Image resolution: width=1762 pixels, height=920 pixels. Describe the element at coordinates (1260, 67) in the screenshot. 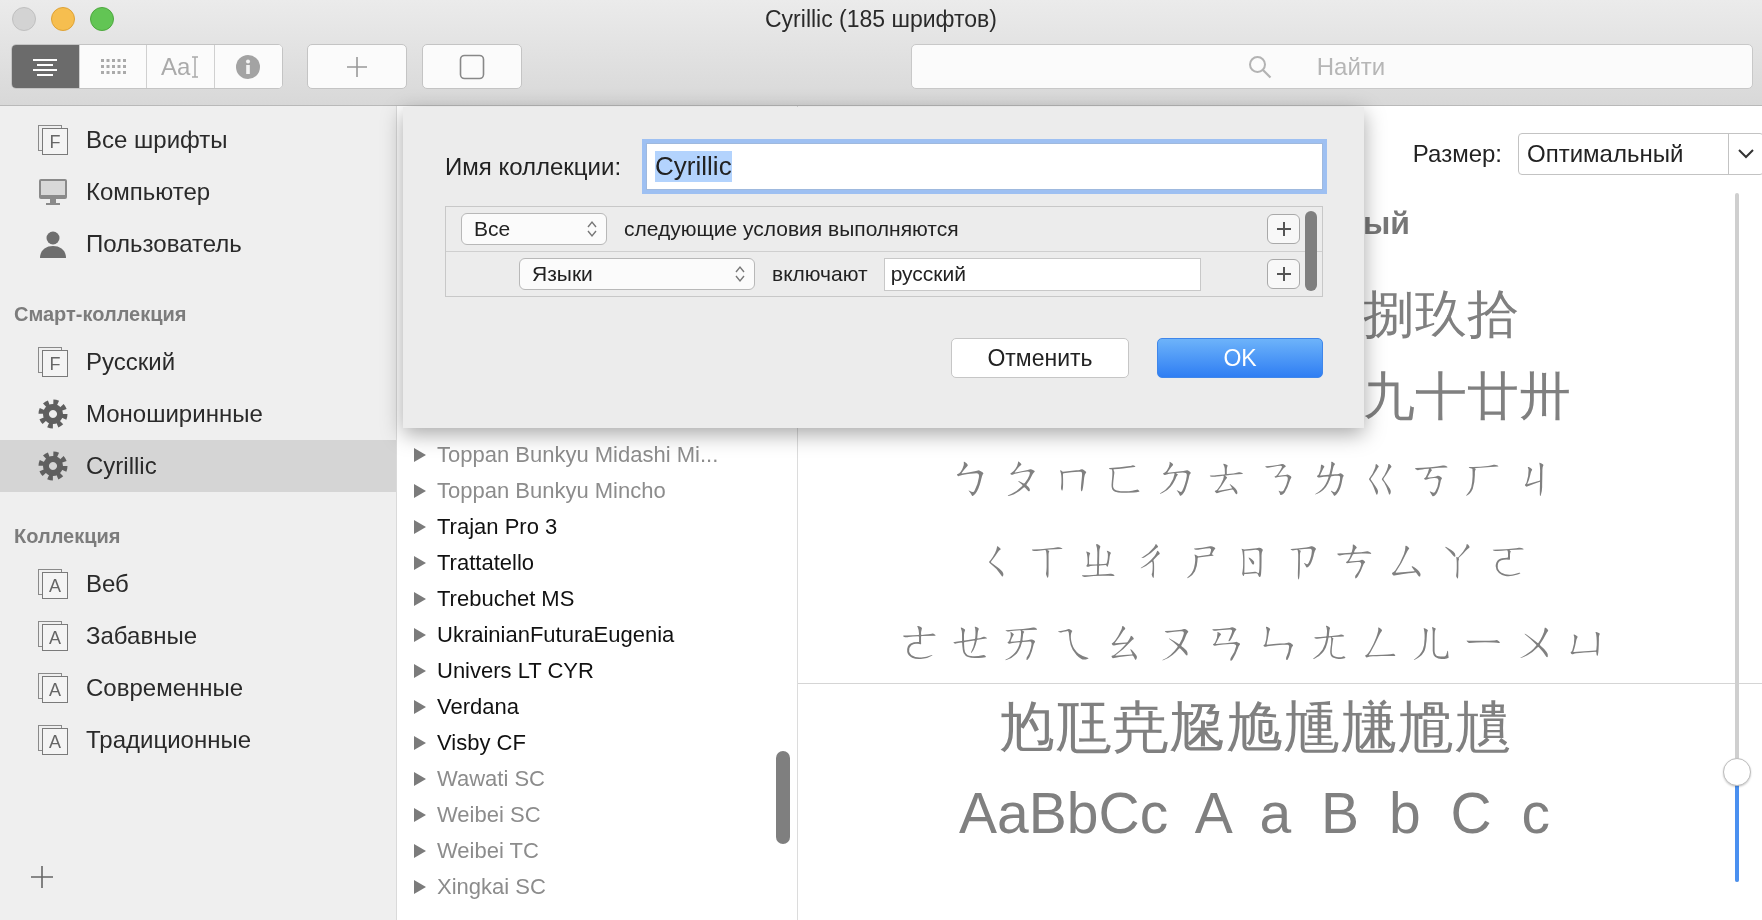

I see `search-icon` at that location.